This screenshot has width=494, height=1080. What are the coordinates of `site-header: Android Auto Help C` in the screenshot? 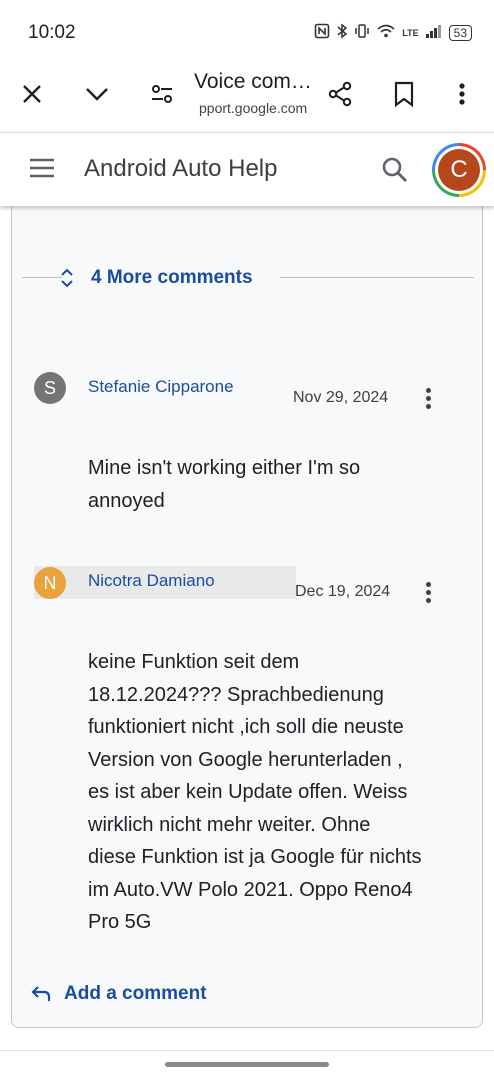 It's located at (247, 169).